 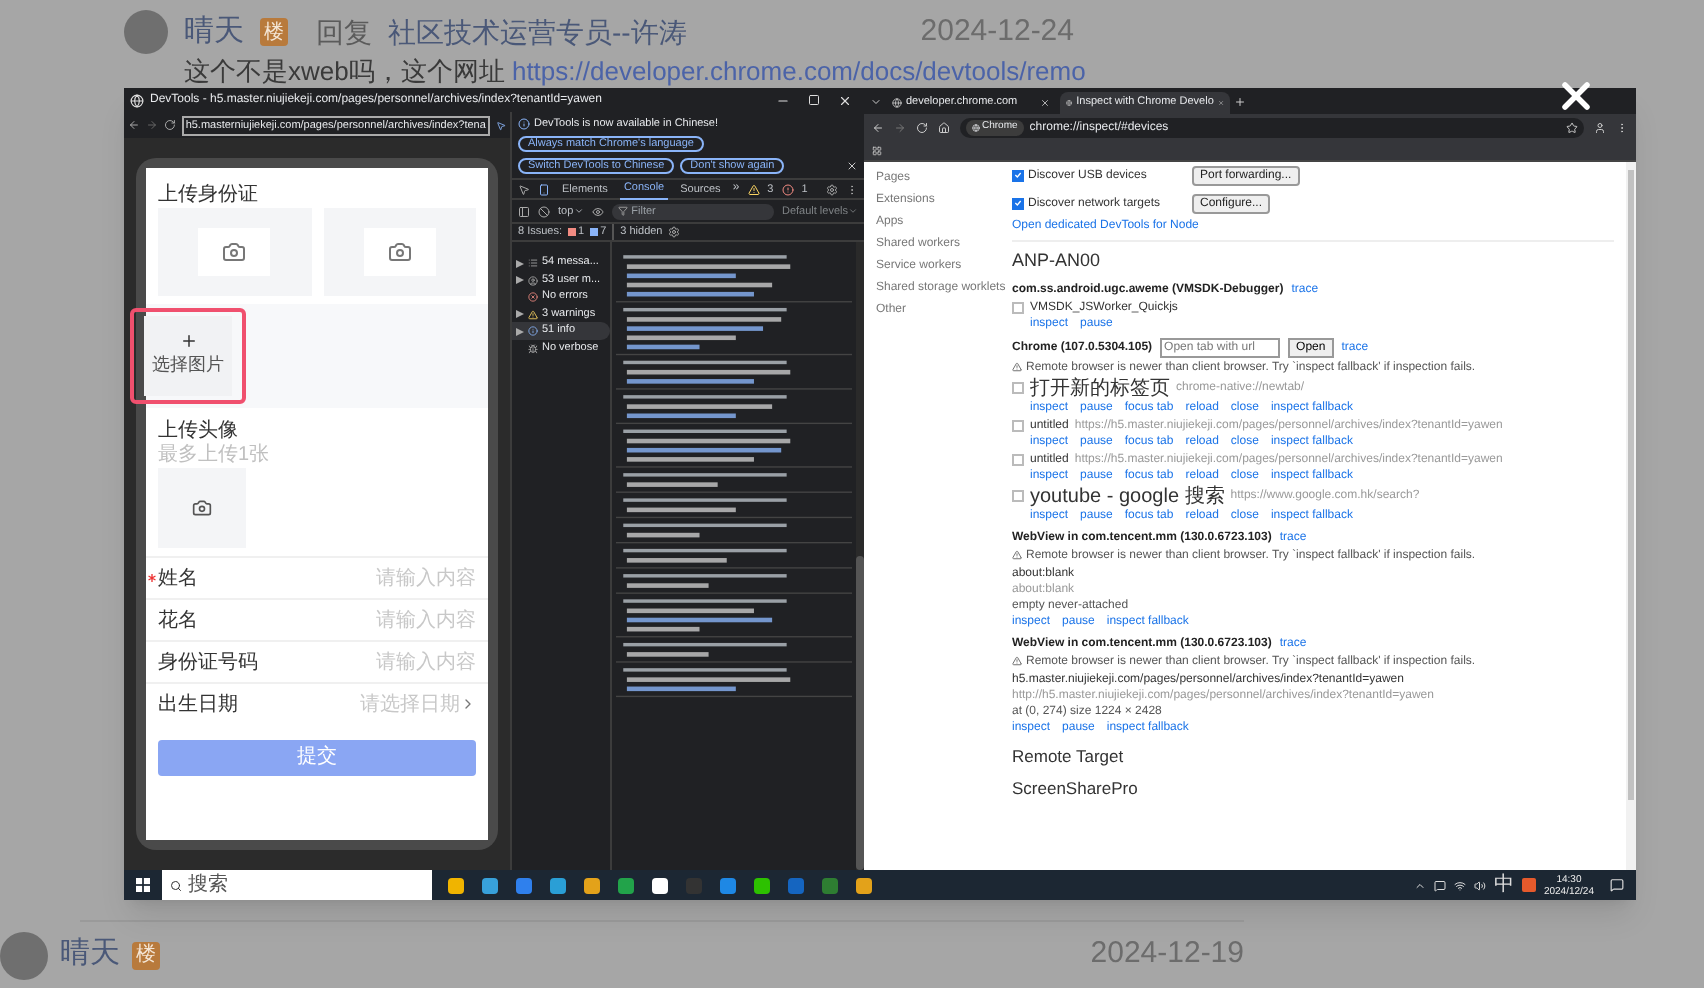 What do you see at coordinates (188, 366) in the screenshot?
I see `choose-image-label: 选择图片` at bounding box center [188, 366].